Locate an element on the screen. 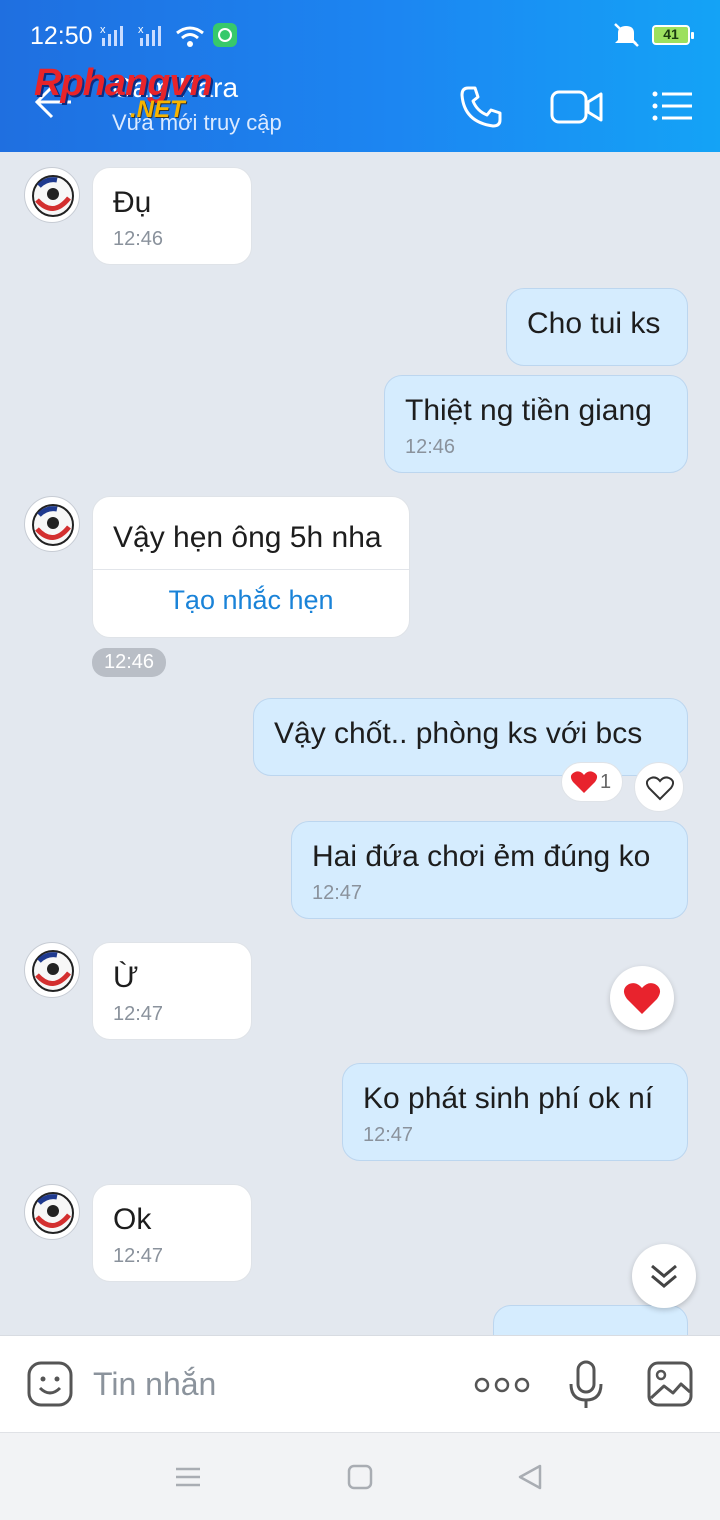  create-reminder-button: Tạo nhắc hẹn is located at coordinates (251, 600).